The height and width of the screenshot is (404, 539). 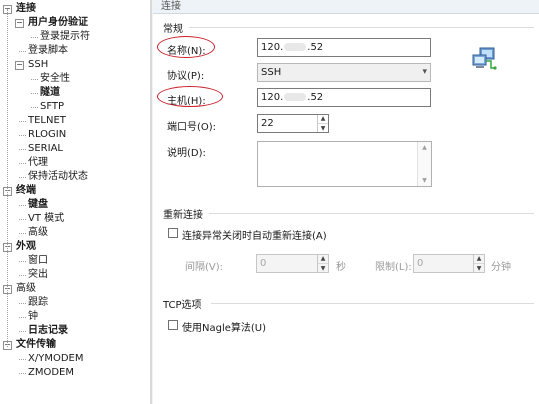 What do you see at coordinates (372, 303) in the screenshot?
I see `tcp-group-divider` at bounding box center [372, 303].